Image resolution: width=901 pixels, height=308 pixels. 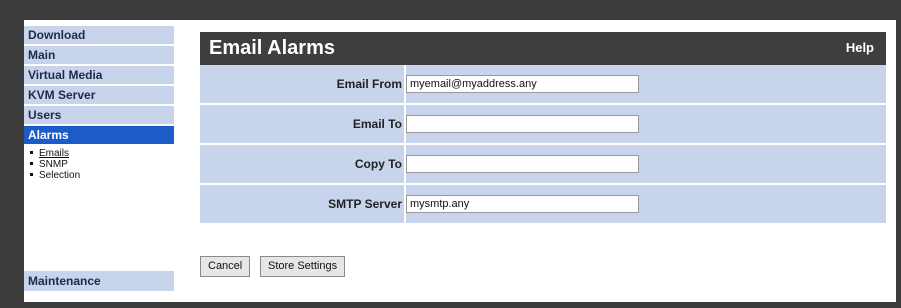 I want to click on sidebar-item-kvm-server: KVM Server, so click(x=99, y=95).